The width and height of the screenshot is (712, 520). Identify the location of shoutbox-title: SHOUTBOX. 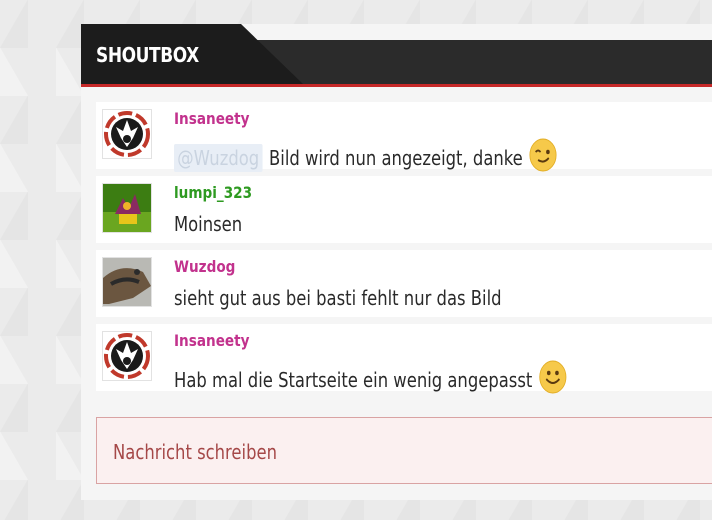
(147, 55).